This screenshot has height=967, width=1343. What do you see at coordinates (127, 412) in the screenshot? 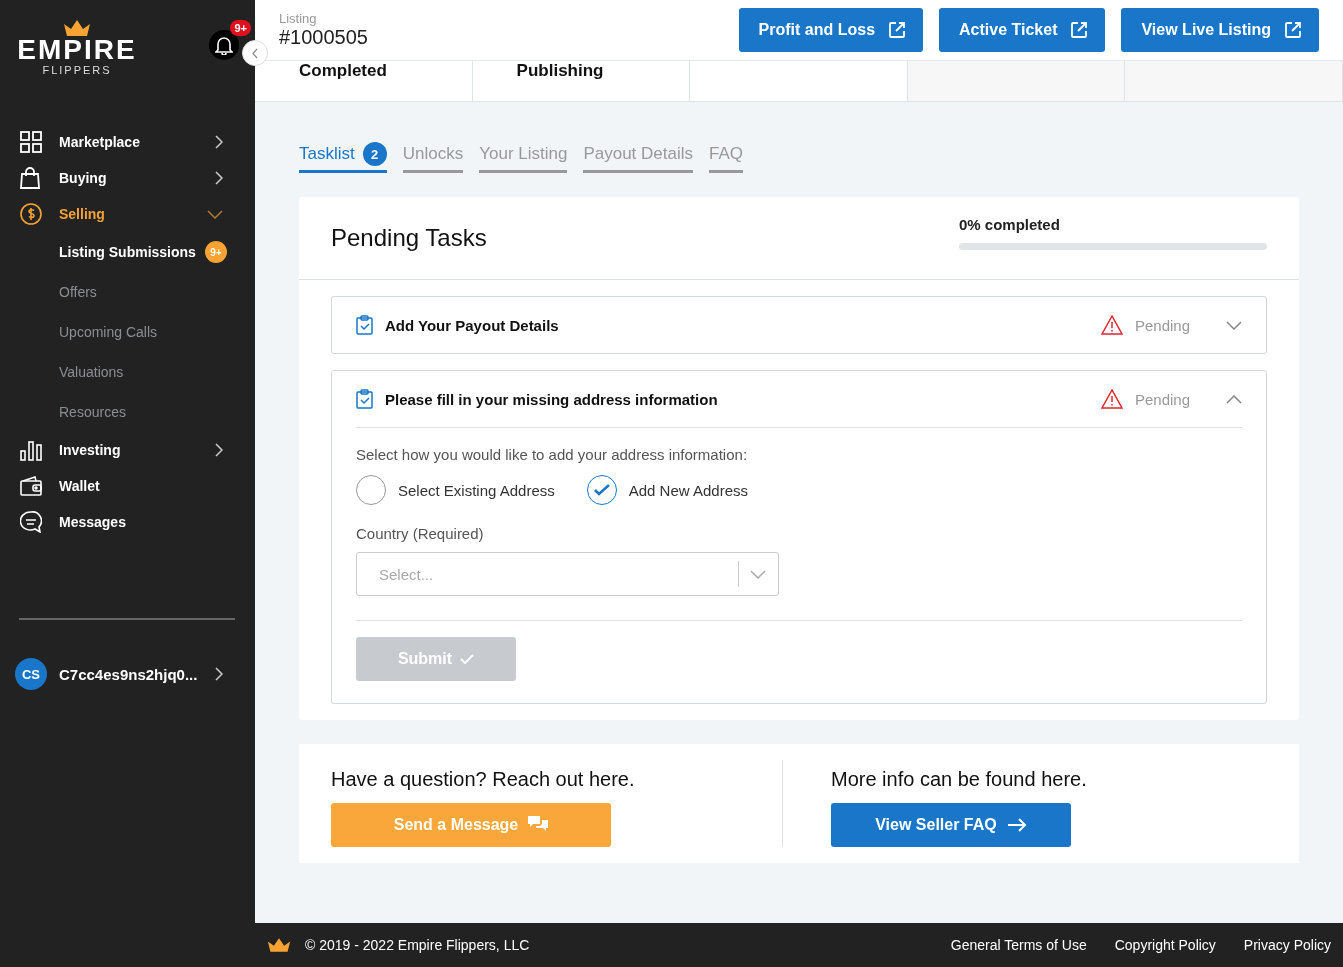
I see `nav-subitem: Resources` at bounding box center [127, 412].